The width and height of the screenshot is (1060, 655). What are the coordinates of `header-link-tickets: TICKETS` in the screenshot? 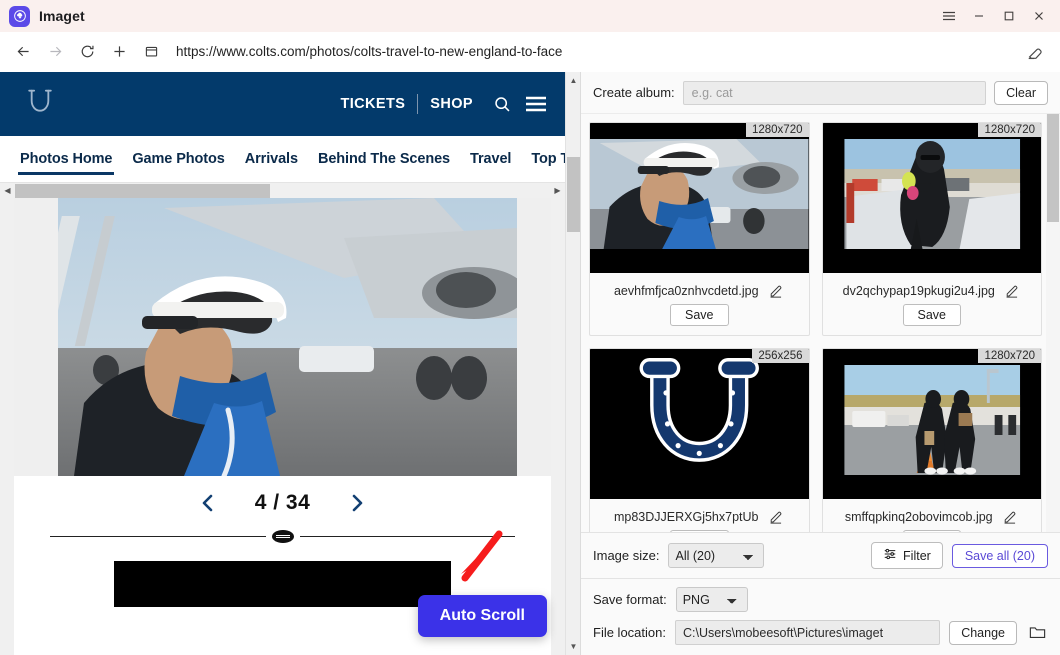 It's located at (372, 104).